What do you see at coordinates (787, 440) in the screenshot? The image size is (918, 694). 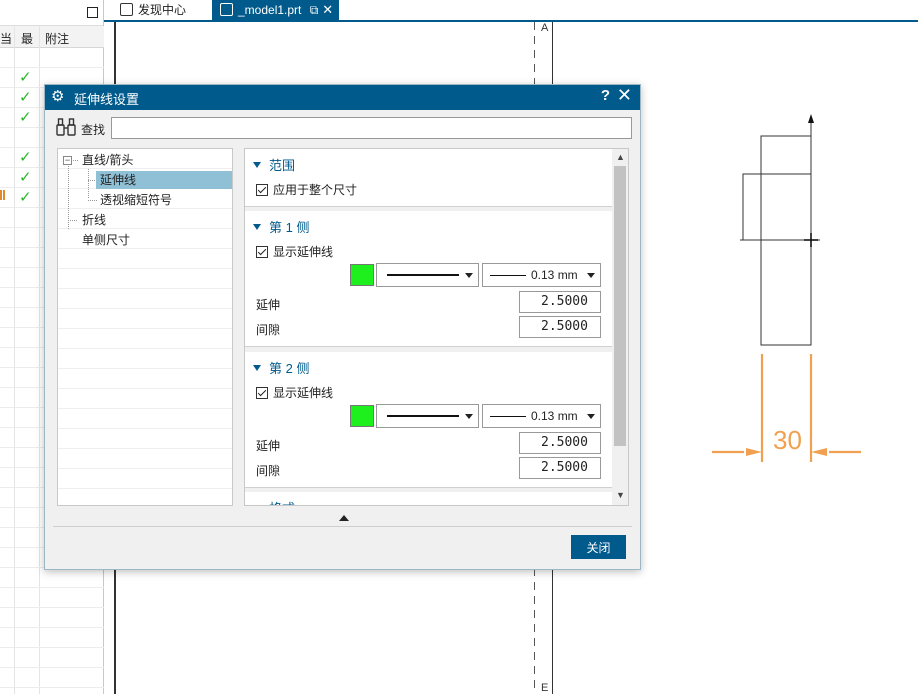 I see `dimension-text: 30` at bounding box center [787, 440].